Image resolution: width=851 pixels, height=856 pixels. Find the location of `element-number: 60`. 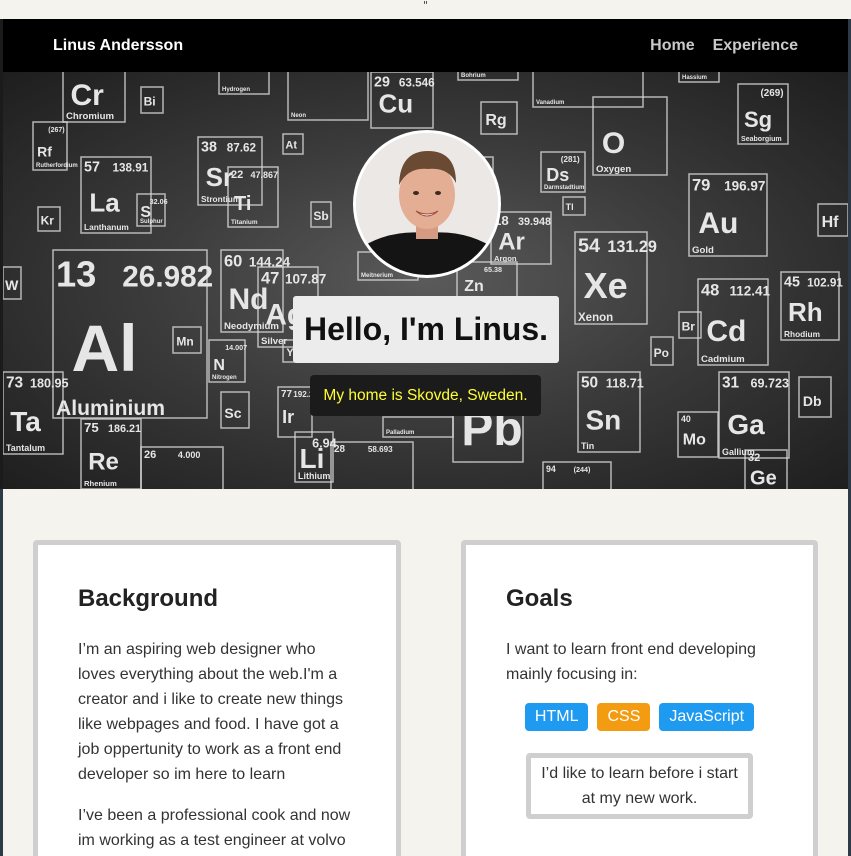

element-number: 60 is located at coordinates (233, 262).